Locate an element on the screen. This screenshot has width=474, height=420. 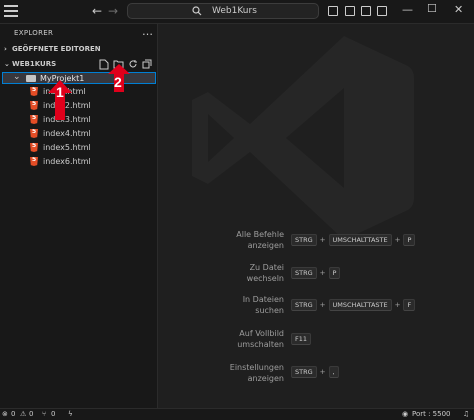
annotation-number: 1 is located at coordinates (60, 92).